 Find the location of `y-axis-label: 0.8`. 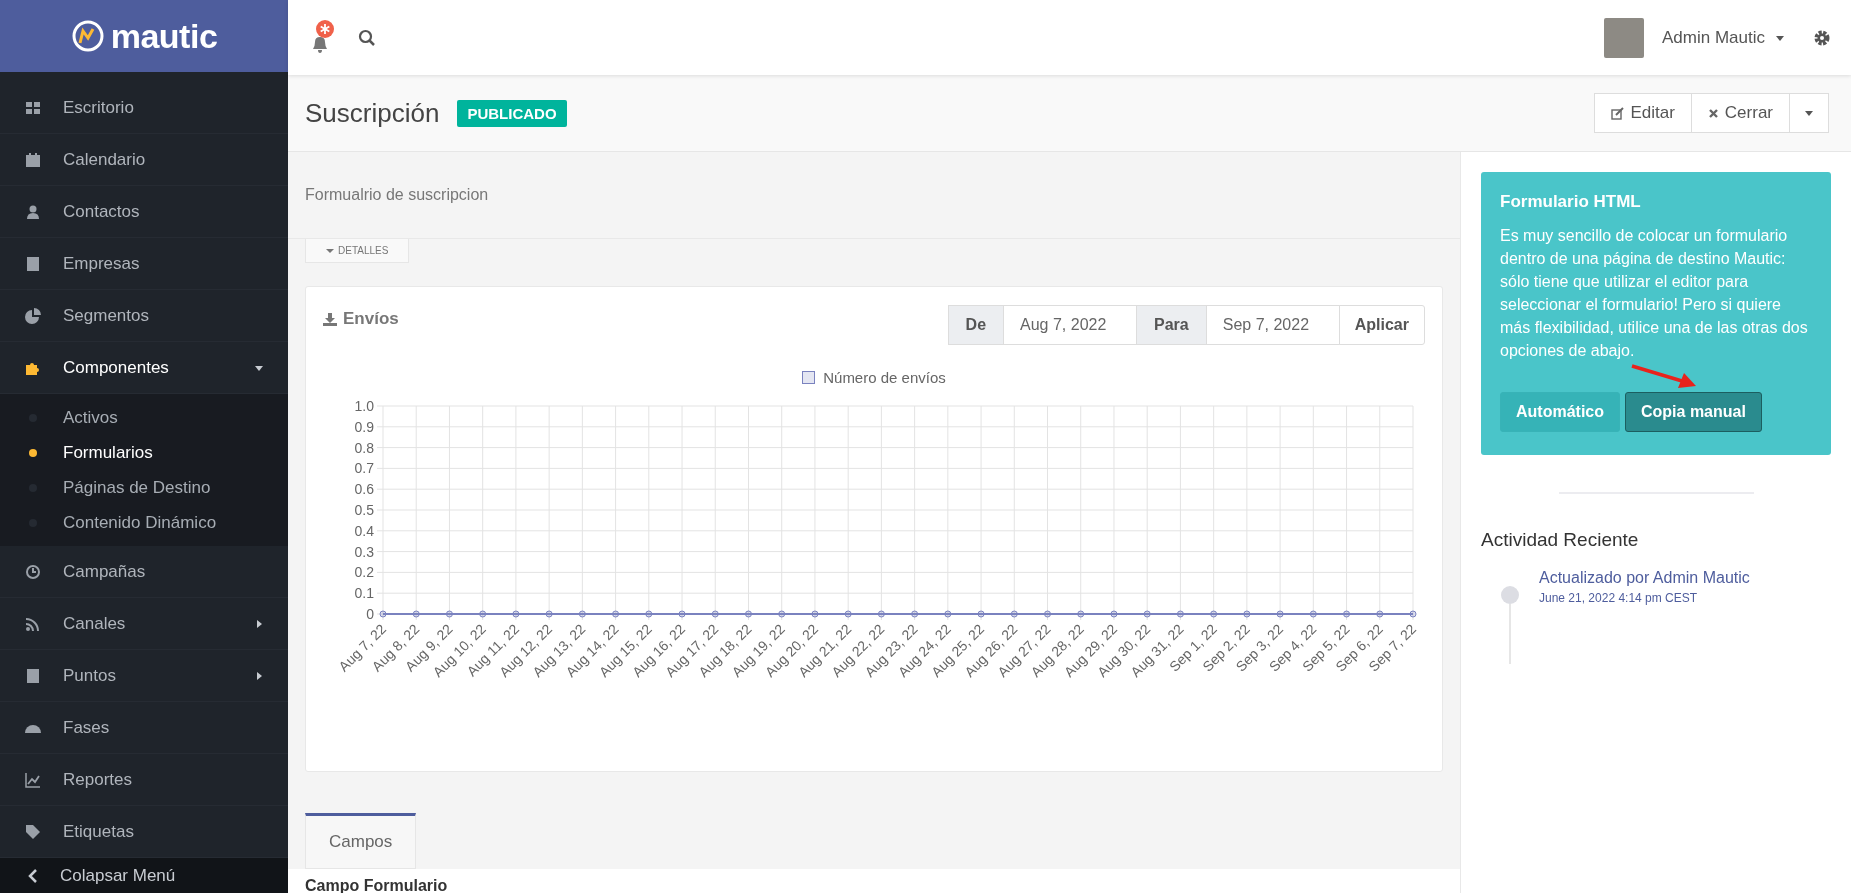

y-axis-label: 0.8 is located at coordinates (364, 447).